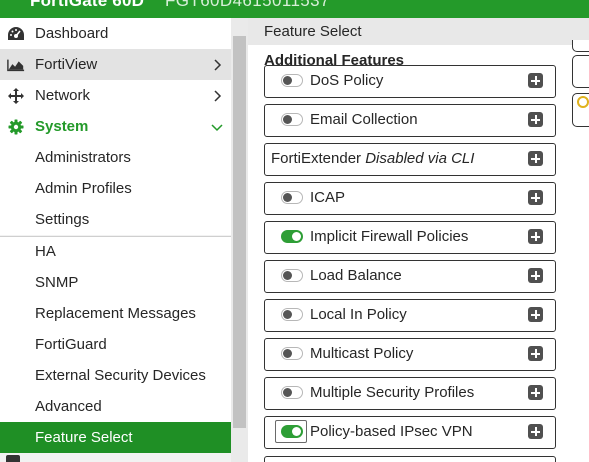  What do you see at coordinates (115, 64) in the screenshot?
I see `sidebar-item-fortiview: FortiView` at bounding box center [115, 64].